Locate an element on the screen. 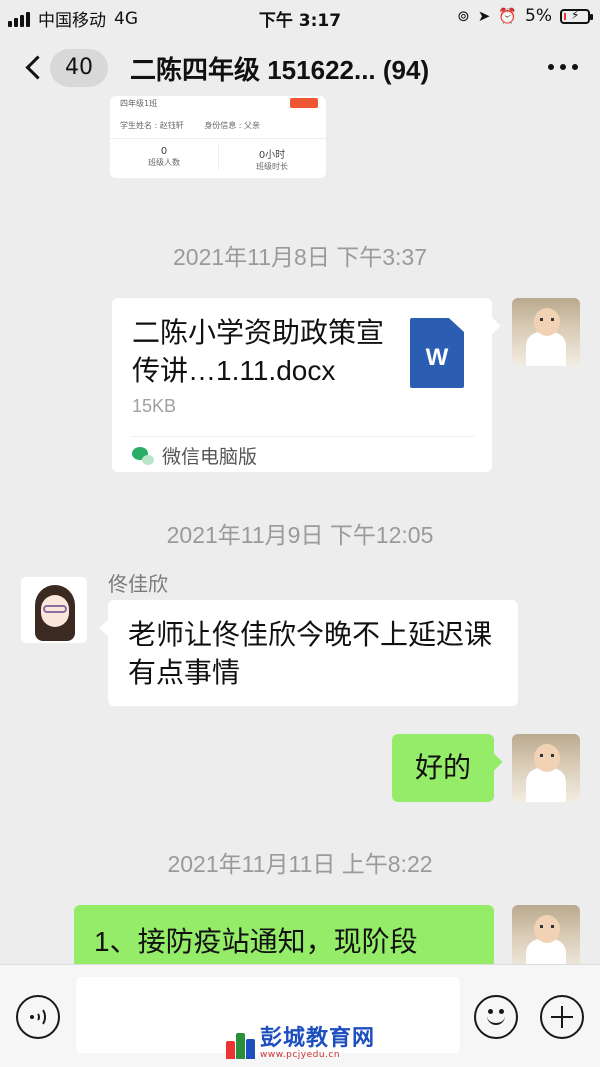 This screenshot has width=600, height=1067. file-source: 微信电脑版 is located at coordinates (194, 455).